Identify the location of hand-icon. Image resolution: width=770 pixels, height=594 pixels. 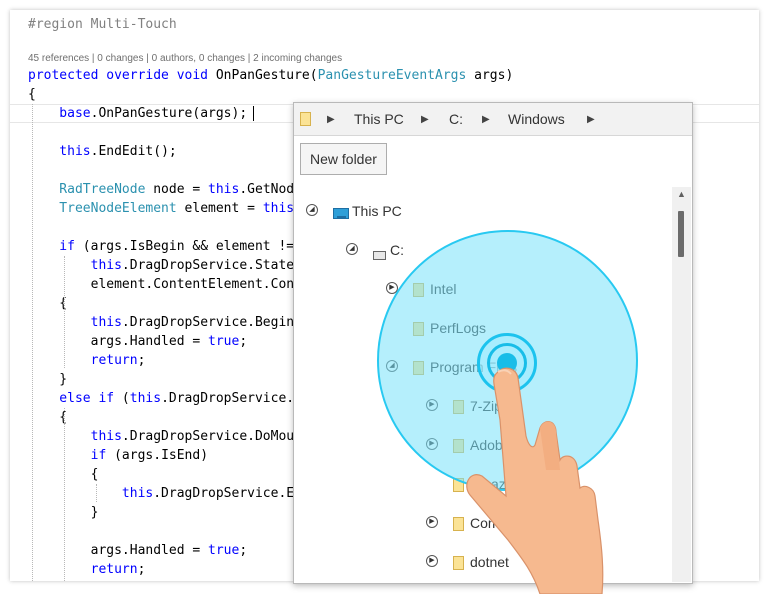
(535, 480).